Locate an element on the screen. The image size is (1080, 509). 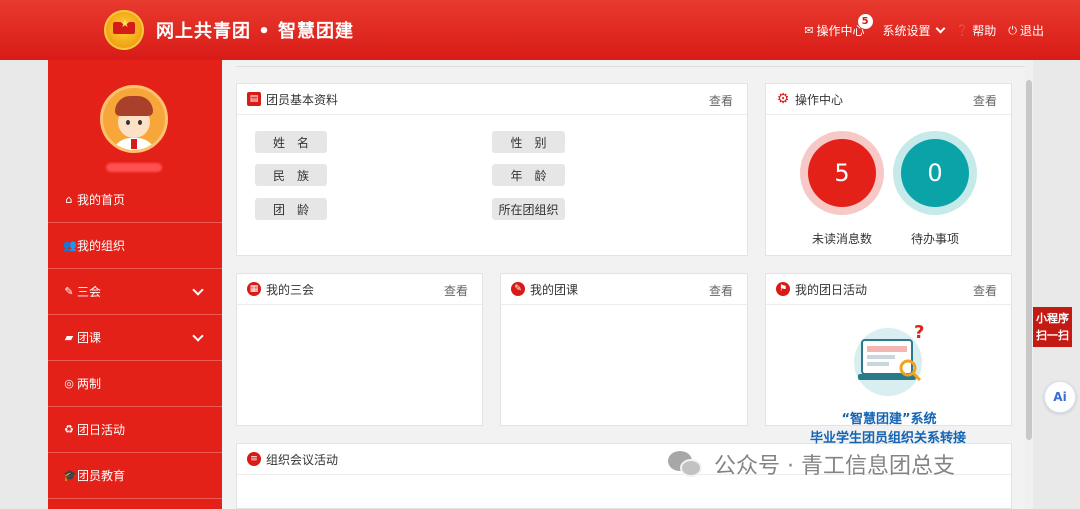
site-title: 网上共青团 • 智慧团建 is located at coordinates (255, 31).